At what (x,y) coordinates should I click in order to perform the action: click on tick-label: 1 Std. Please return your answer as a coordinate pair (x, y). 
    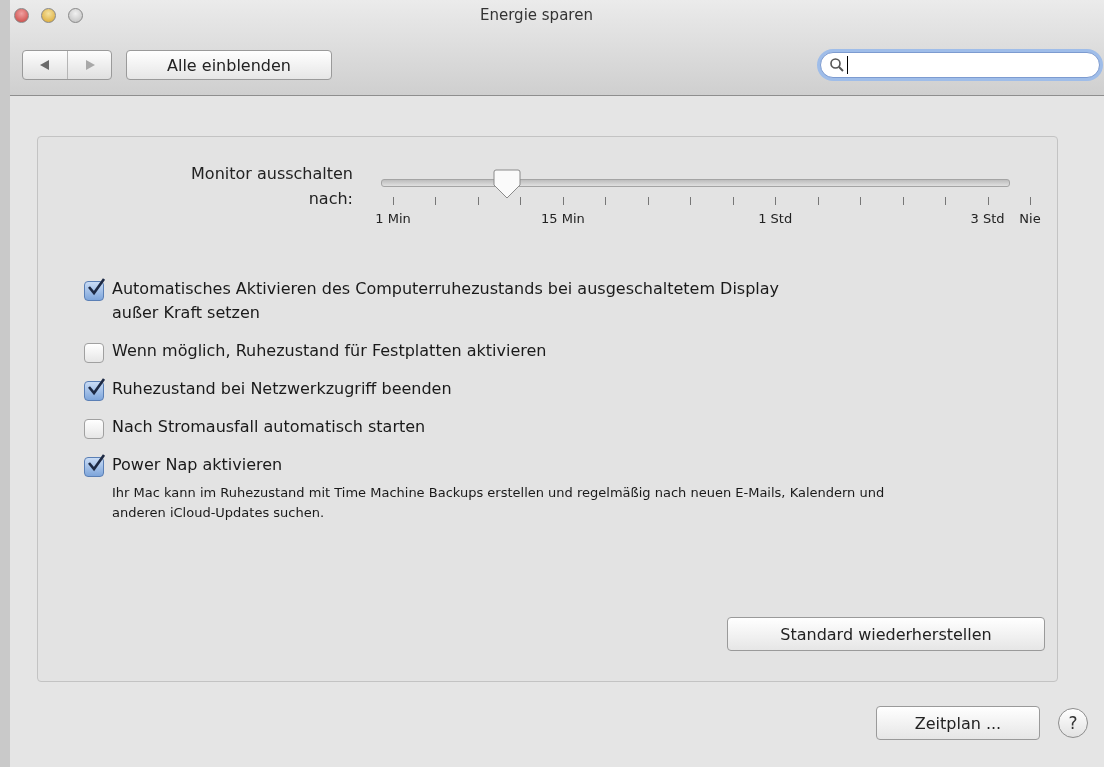
    Looking at the image, I should click on (775, 218).